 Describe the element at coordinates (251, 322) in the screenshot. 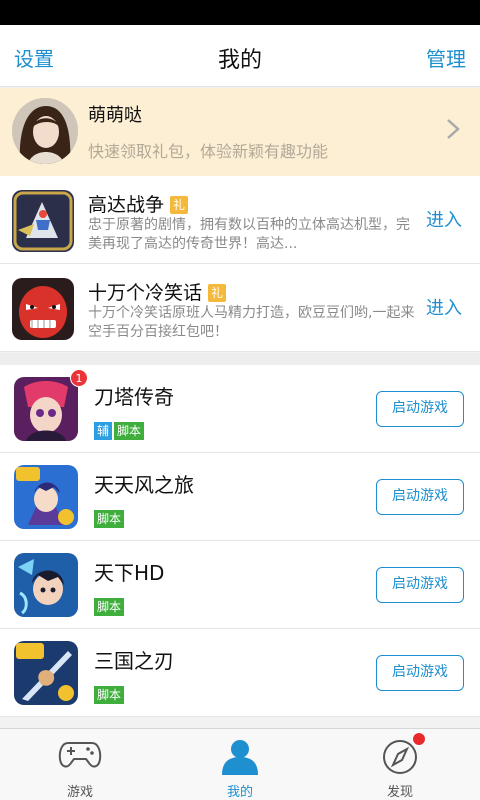

I see `promo-description: 十万个冷笑话原班人马精力打造，欧豆豆们哟,一起来空手百分百接红包吧！` at that location.